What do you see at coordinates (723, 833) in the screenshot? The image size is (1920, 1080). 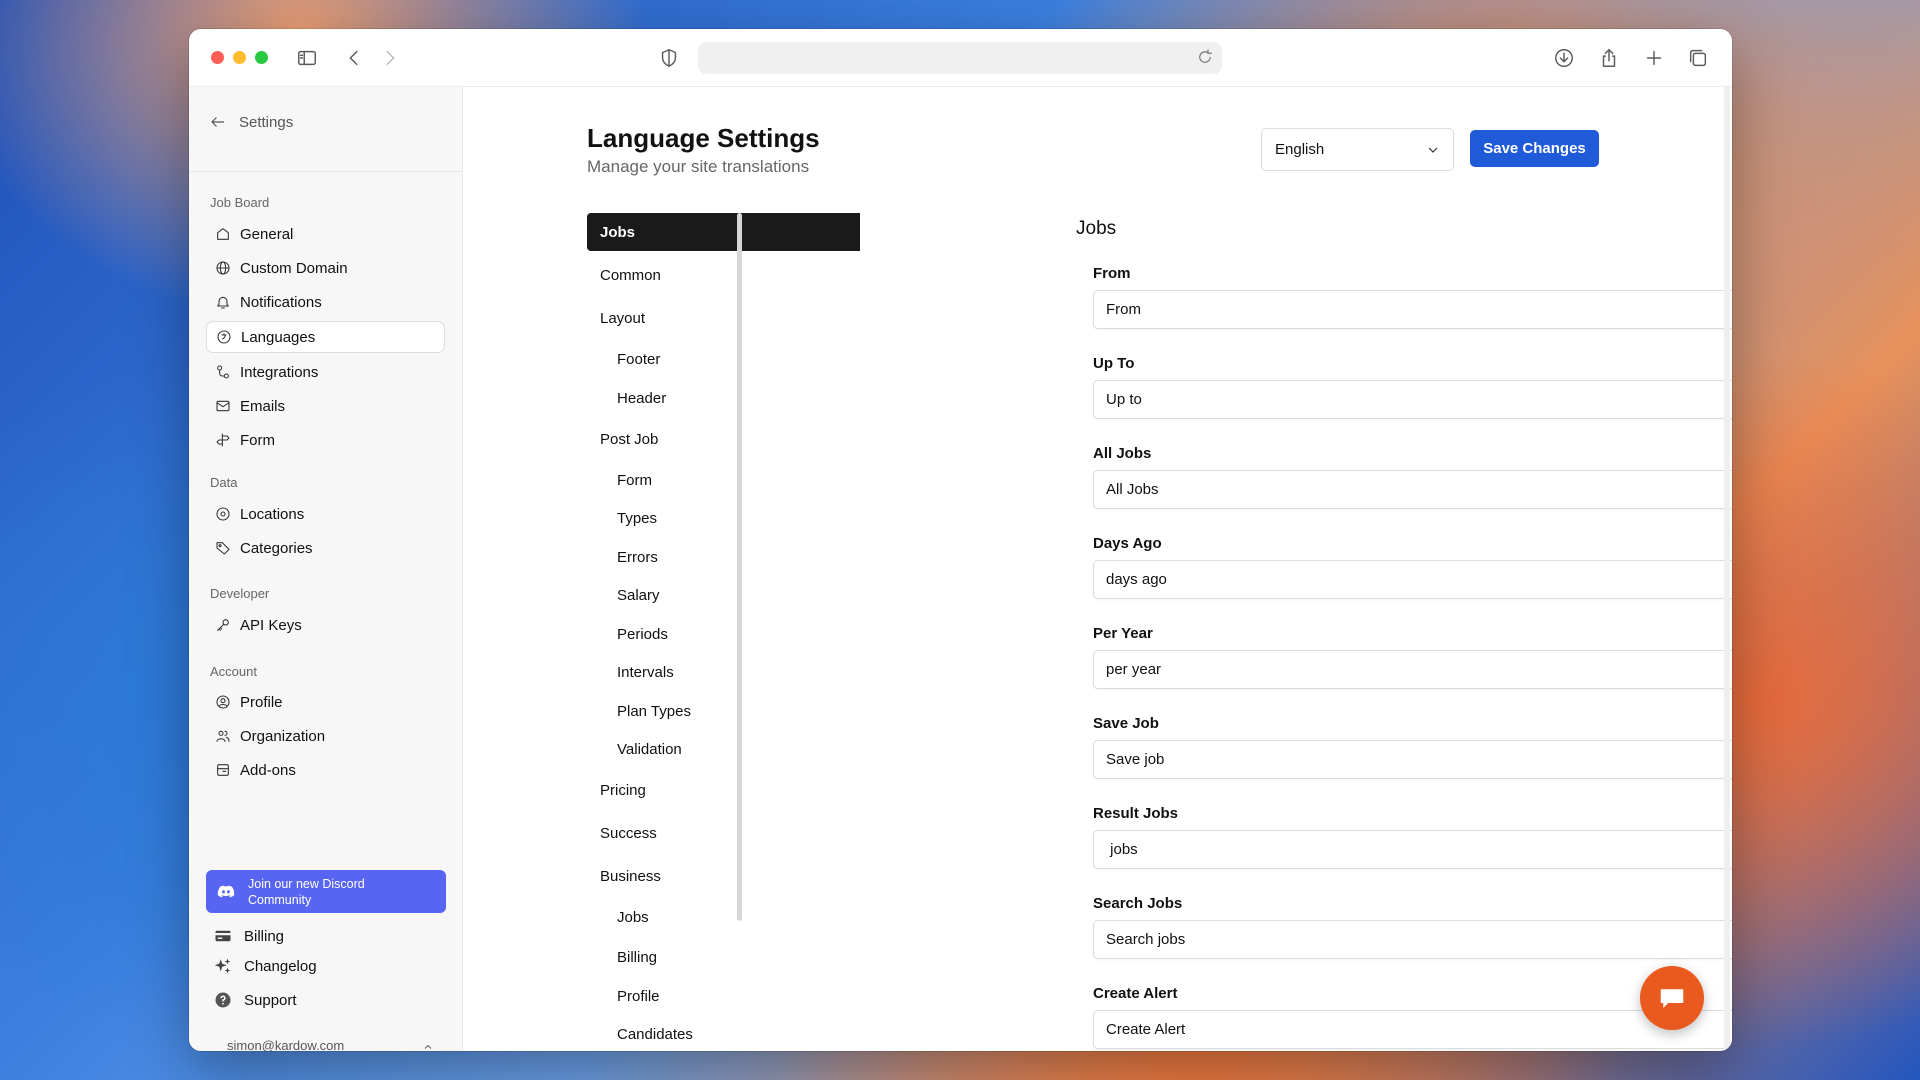 I see `nav-item-success: Success` at bounding box center [723, 833].